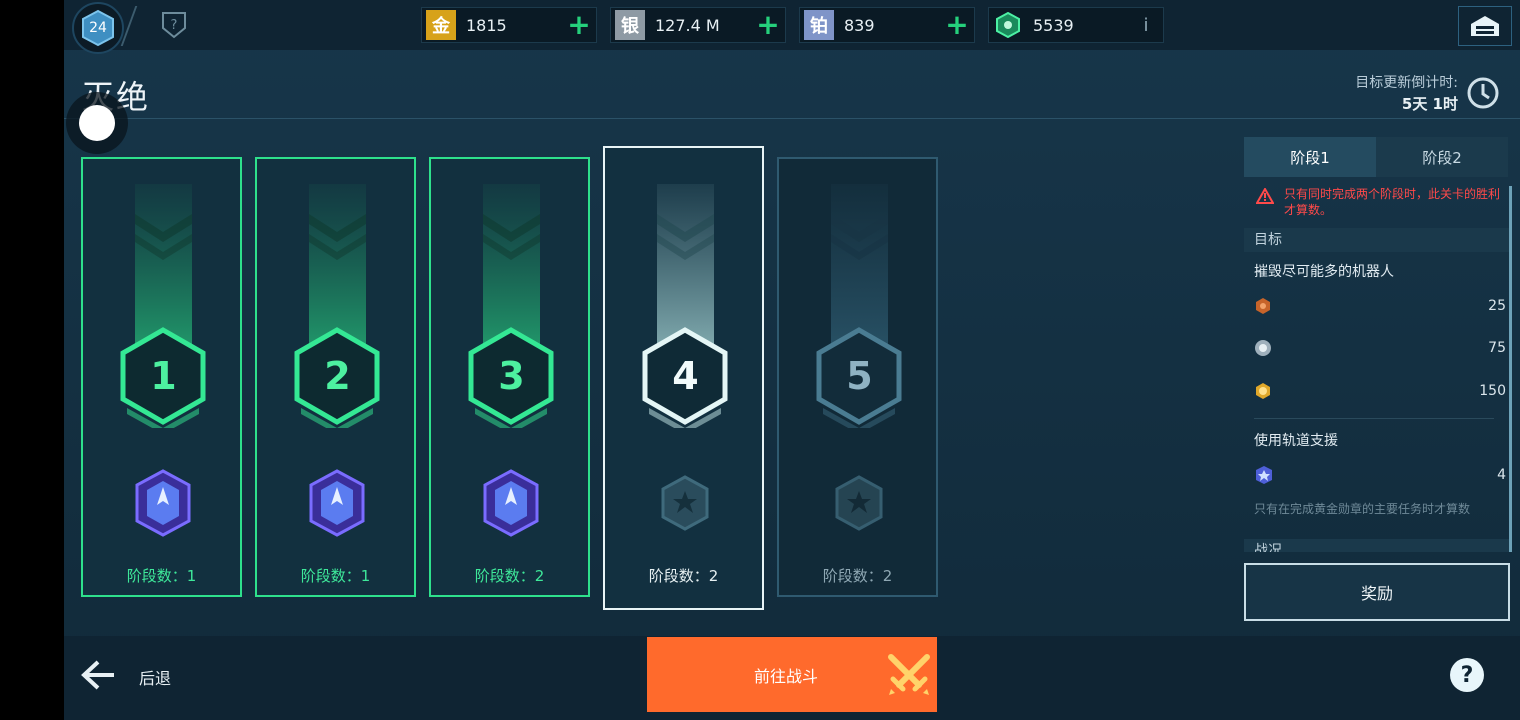 The width and height of the screenshot is (1520, 720). Describe the element at coordinates (1263, 391) in the screenshot. I see `gold-robot-icon` at that location.